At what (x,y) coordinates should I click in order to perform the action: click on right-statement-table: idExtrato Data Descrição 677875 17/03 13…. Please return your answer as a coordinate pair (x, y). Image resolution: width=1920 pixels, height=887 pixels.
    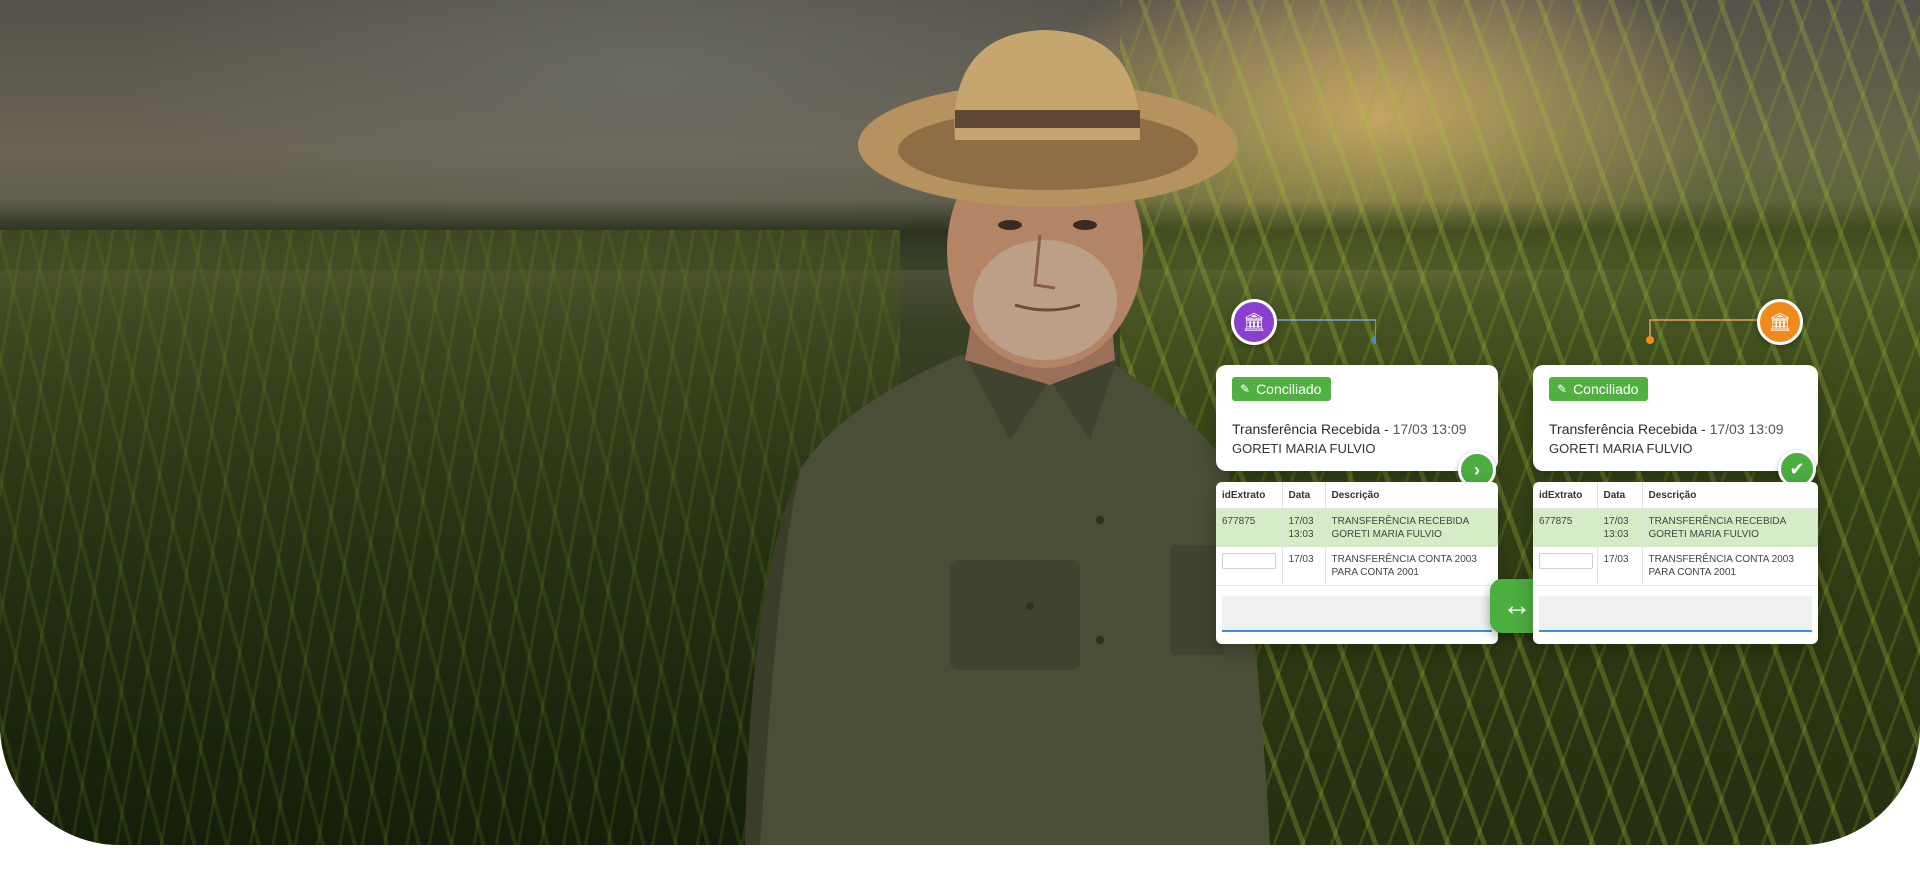
    Looking at the image, I should click on (1675, 563).